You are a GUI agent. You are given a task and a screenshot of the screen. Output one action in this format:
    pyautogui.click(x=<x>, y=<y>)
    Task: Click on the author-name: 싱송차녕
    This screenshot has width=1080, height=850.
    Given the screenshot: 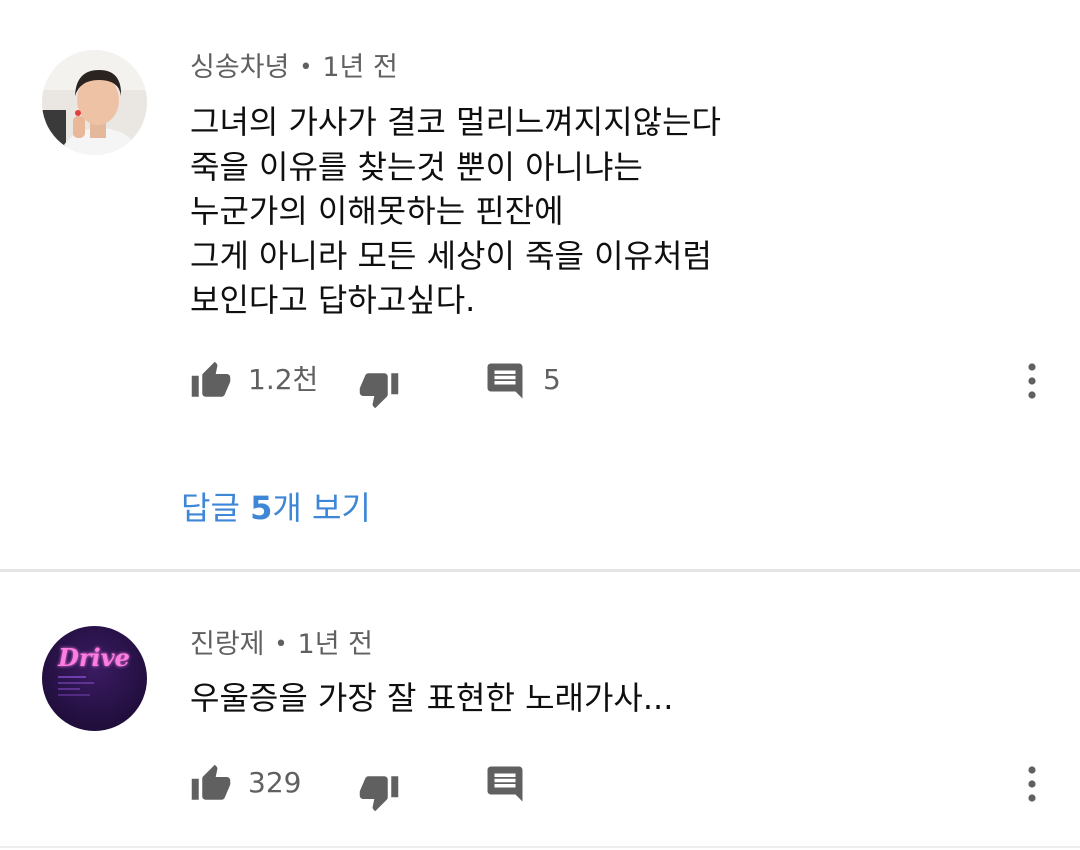 What is the action you would take?
    pyautogui.click(x=239, y=67)
    